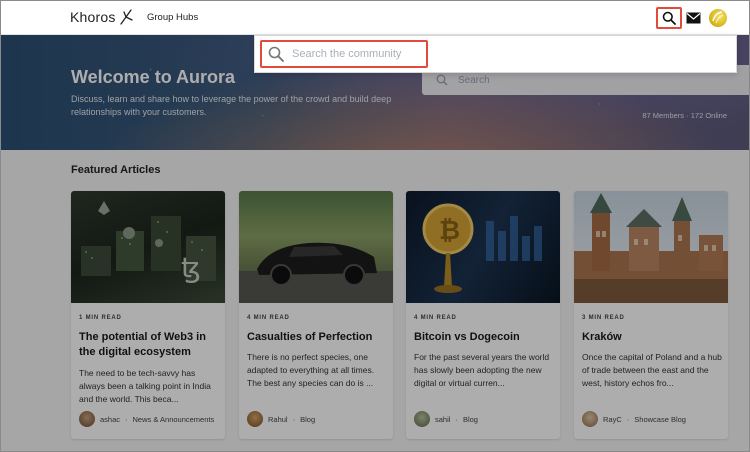 The height and width of the screenshot is (452, 750). Describe the element at coordinates (357, 54) in the screenshot. I see `search-community-input` at that location.